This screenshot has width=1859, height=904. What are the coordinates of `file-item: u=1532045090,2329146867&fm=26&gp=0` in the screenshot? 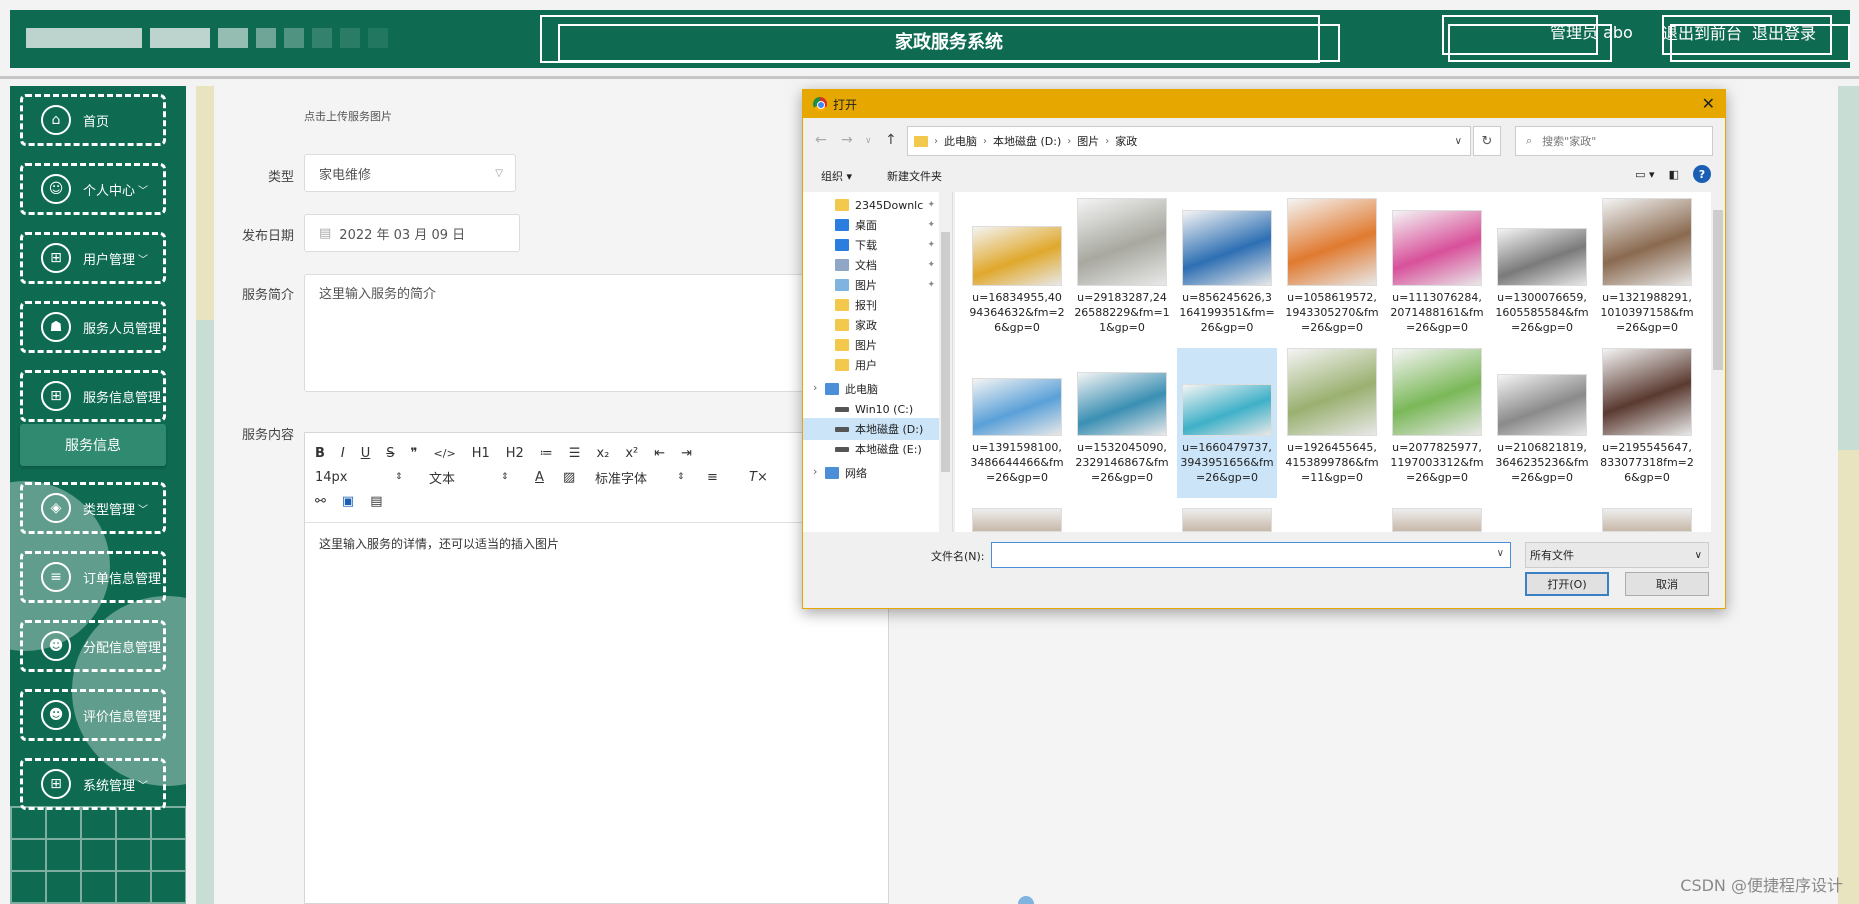 It's located at (1122, 423).